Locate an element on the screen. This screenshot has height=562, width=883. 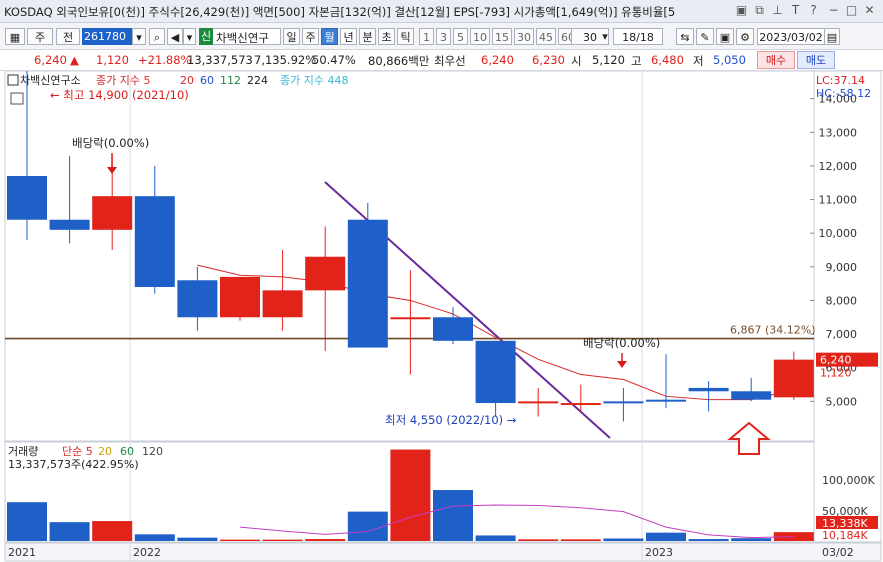
search-icon: ⌕ is located at coordinates (157, 36).